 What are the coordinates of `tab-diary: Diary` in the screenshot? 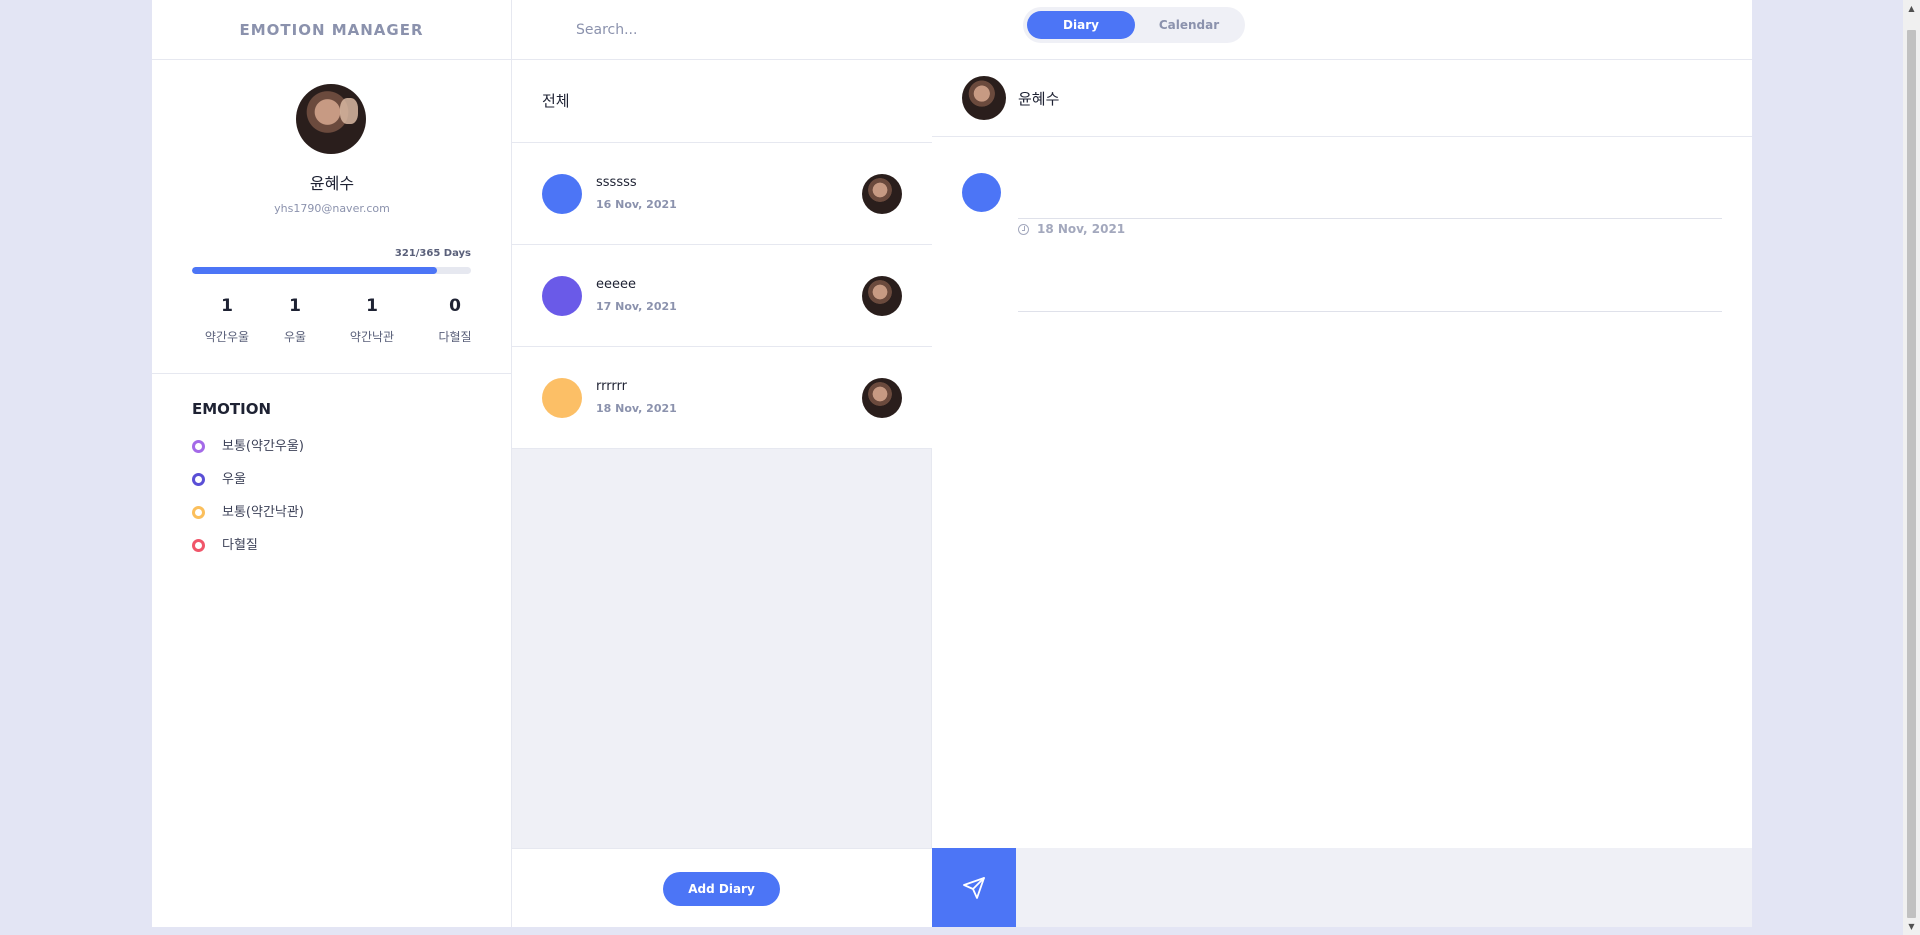 It's located at (1081, 25).